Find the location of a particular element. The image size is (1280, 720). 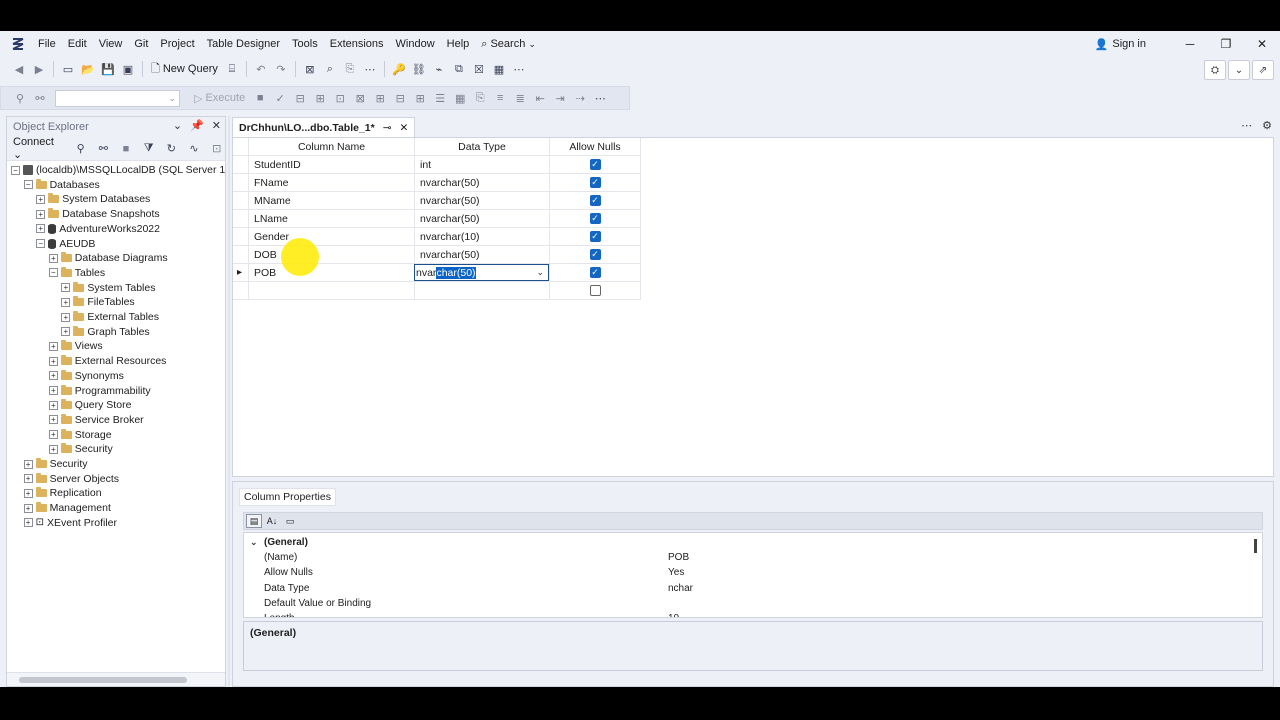

tree-node: + AdventureWorks2022 is located at coordinates (98, 229).